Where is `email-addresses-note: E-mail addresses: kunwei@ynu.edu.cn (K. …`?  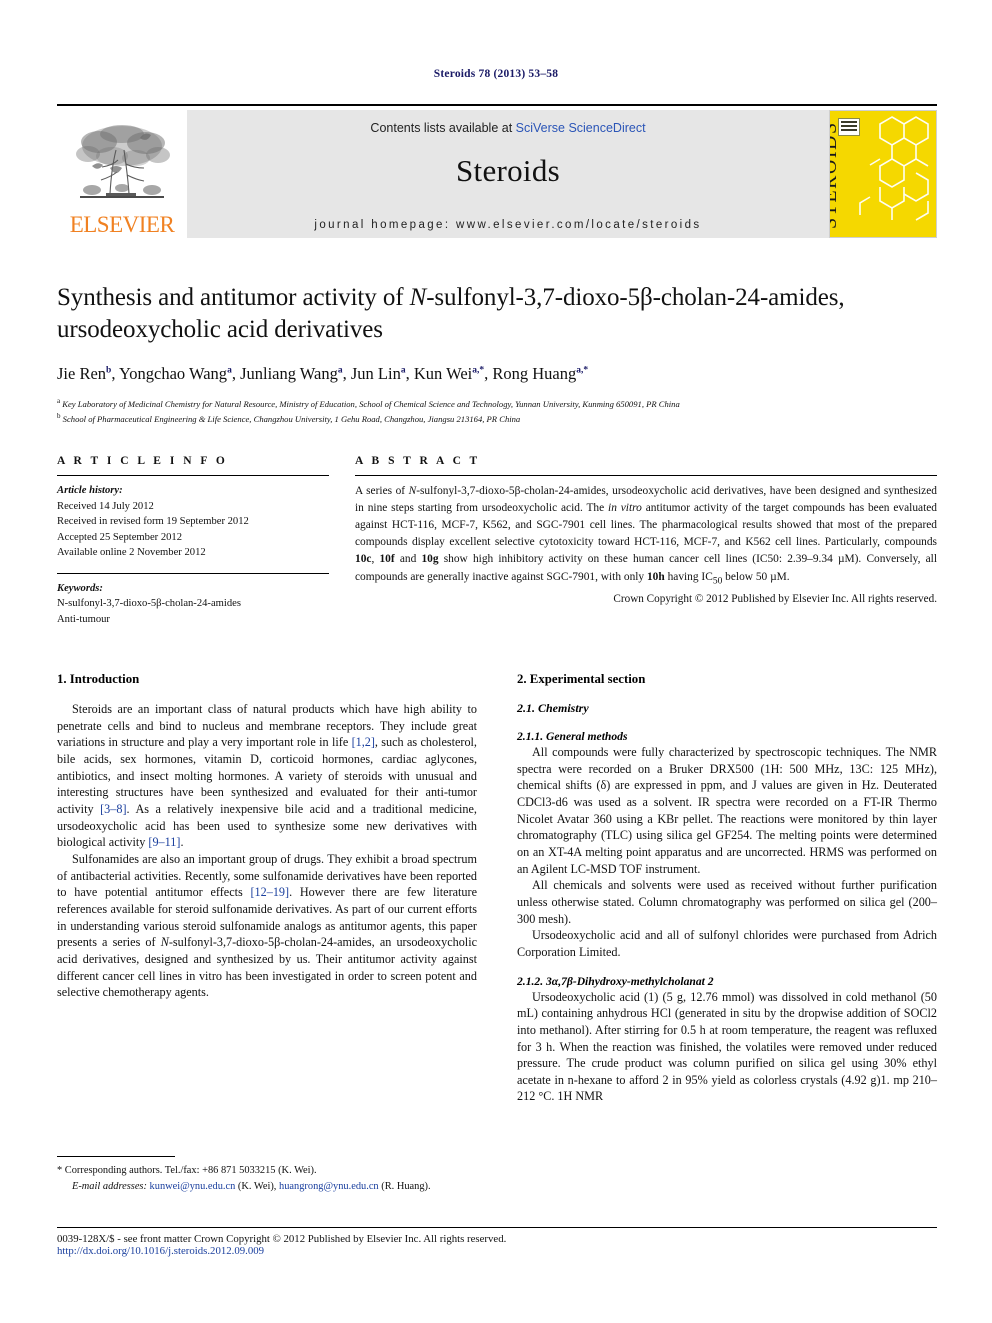 email-addresses-note: E-mail addresses: kunwei@ynu.edu.cn (K. … is located at coordinates (267, 1187).